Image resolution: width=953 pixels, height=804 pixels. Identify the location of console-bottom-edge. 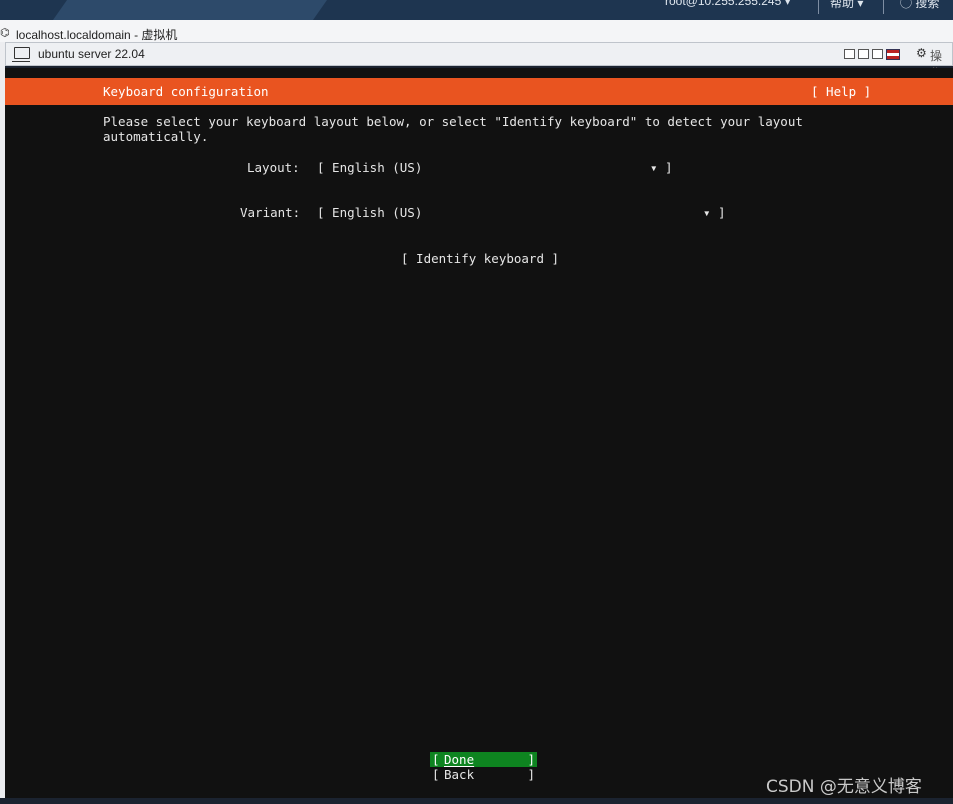
(476, 801).